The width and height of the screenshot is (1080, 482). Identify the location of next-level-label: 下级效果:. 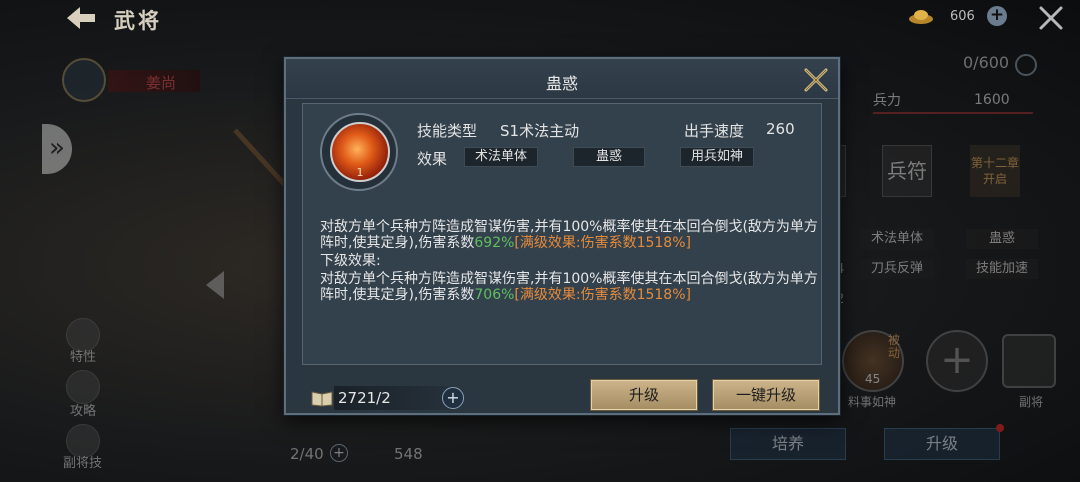
(350, 261).